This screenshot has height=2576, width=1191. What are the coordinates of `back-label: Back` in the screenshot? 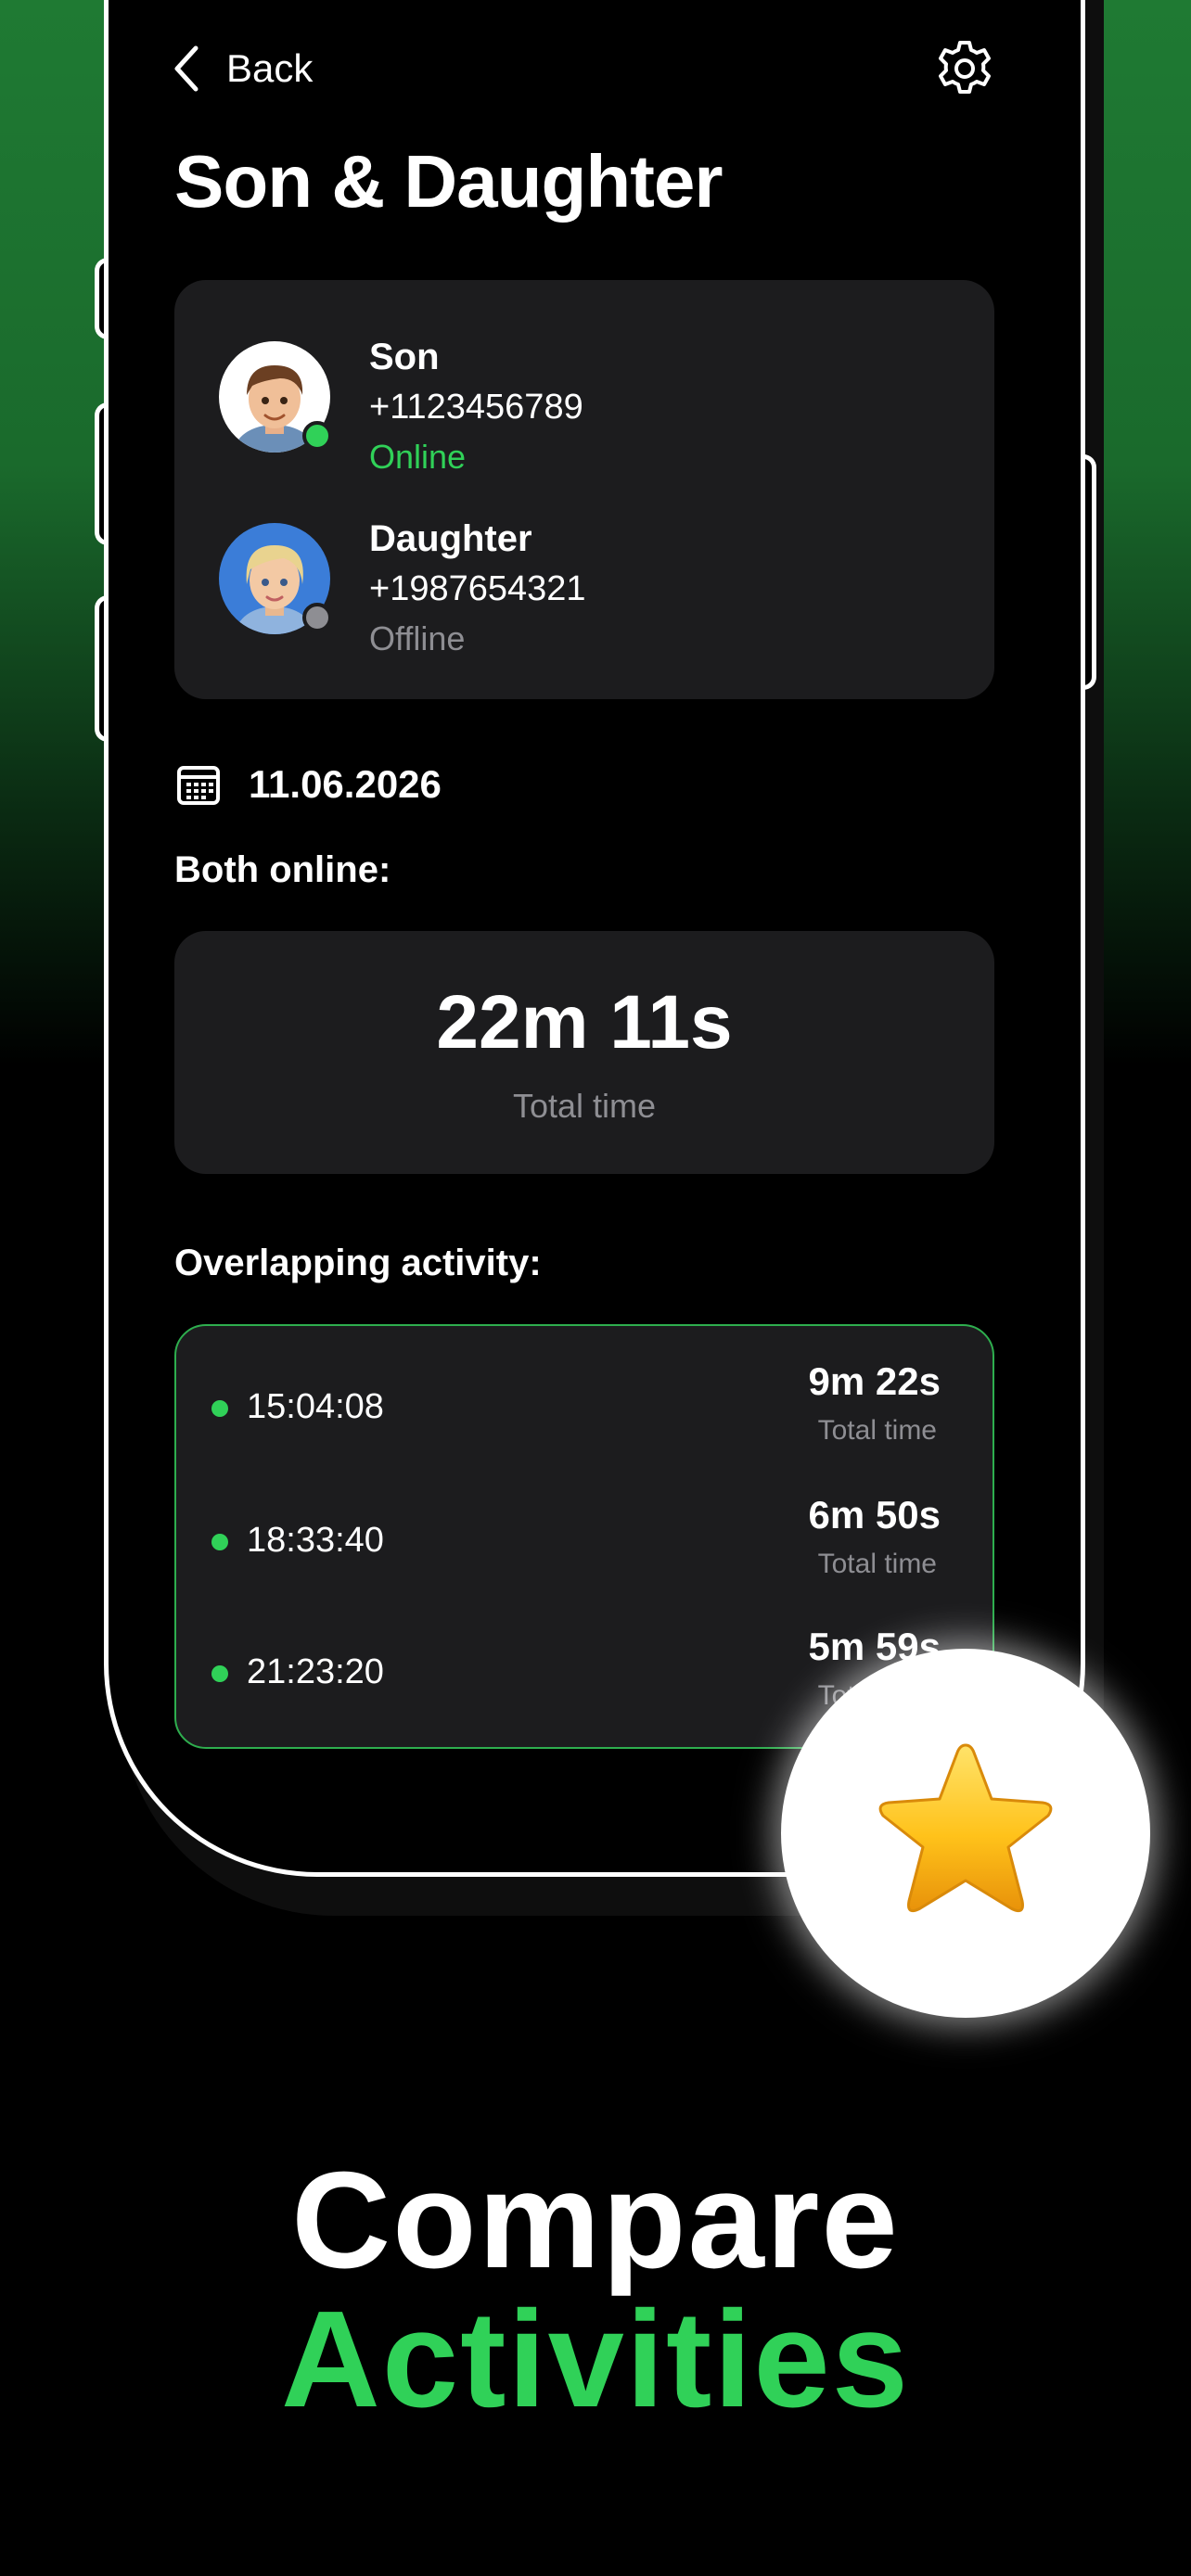 It's located at (270, 68).